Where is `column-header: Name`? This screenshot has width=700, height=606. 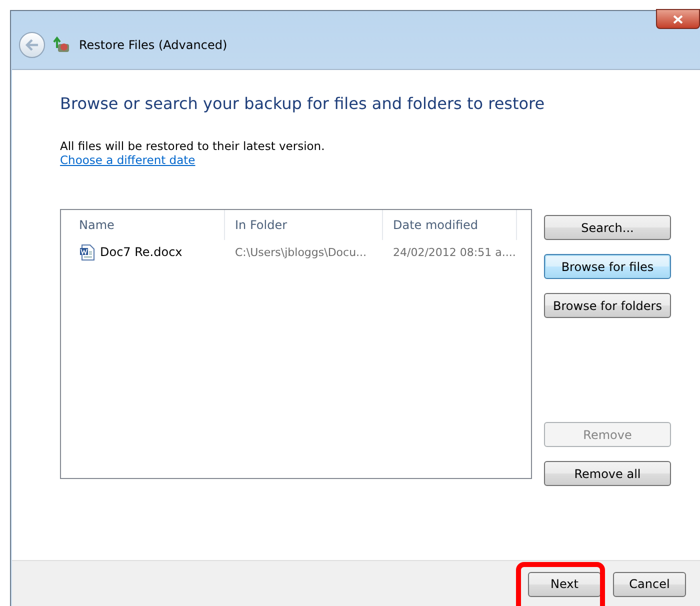 column-header: Name is located at coordinates (147, 225).